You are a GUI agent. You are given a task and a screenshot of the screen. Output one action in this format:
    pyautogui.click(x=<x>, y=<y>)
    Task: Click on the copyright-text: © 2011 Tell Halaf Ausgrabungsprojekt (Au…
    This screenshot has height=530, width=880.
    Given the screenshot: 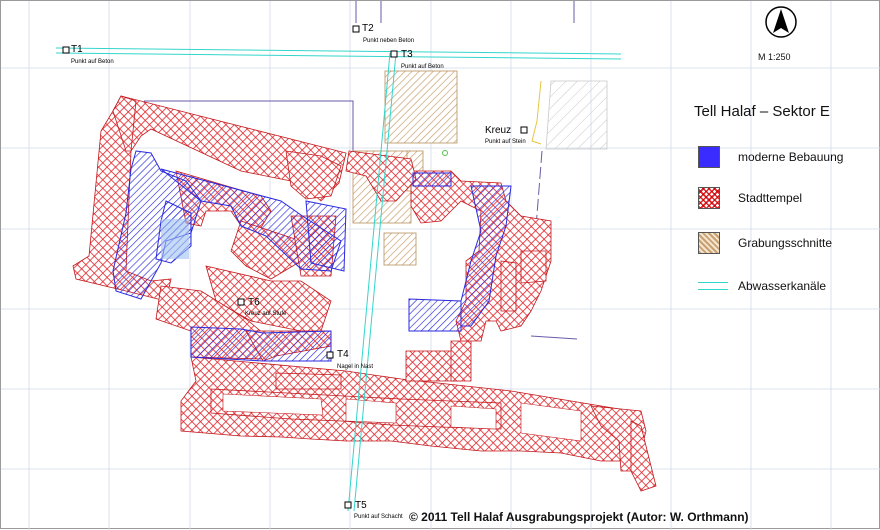 What is the action you would take?
    pyautogui.click(x=579, y=517)
    